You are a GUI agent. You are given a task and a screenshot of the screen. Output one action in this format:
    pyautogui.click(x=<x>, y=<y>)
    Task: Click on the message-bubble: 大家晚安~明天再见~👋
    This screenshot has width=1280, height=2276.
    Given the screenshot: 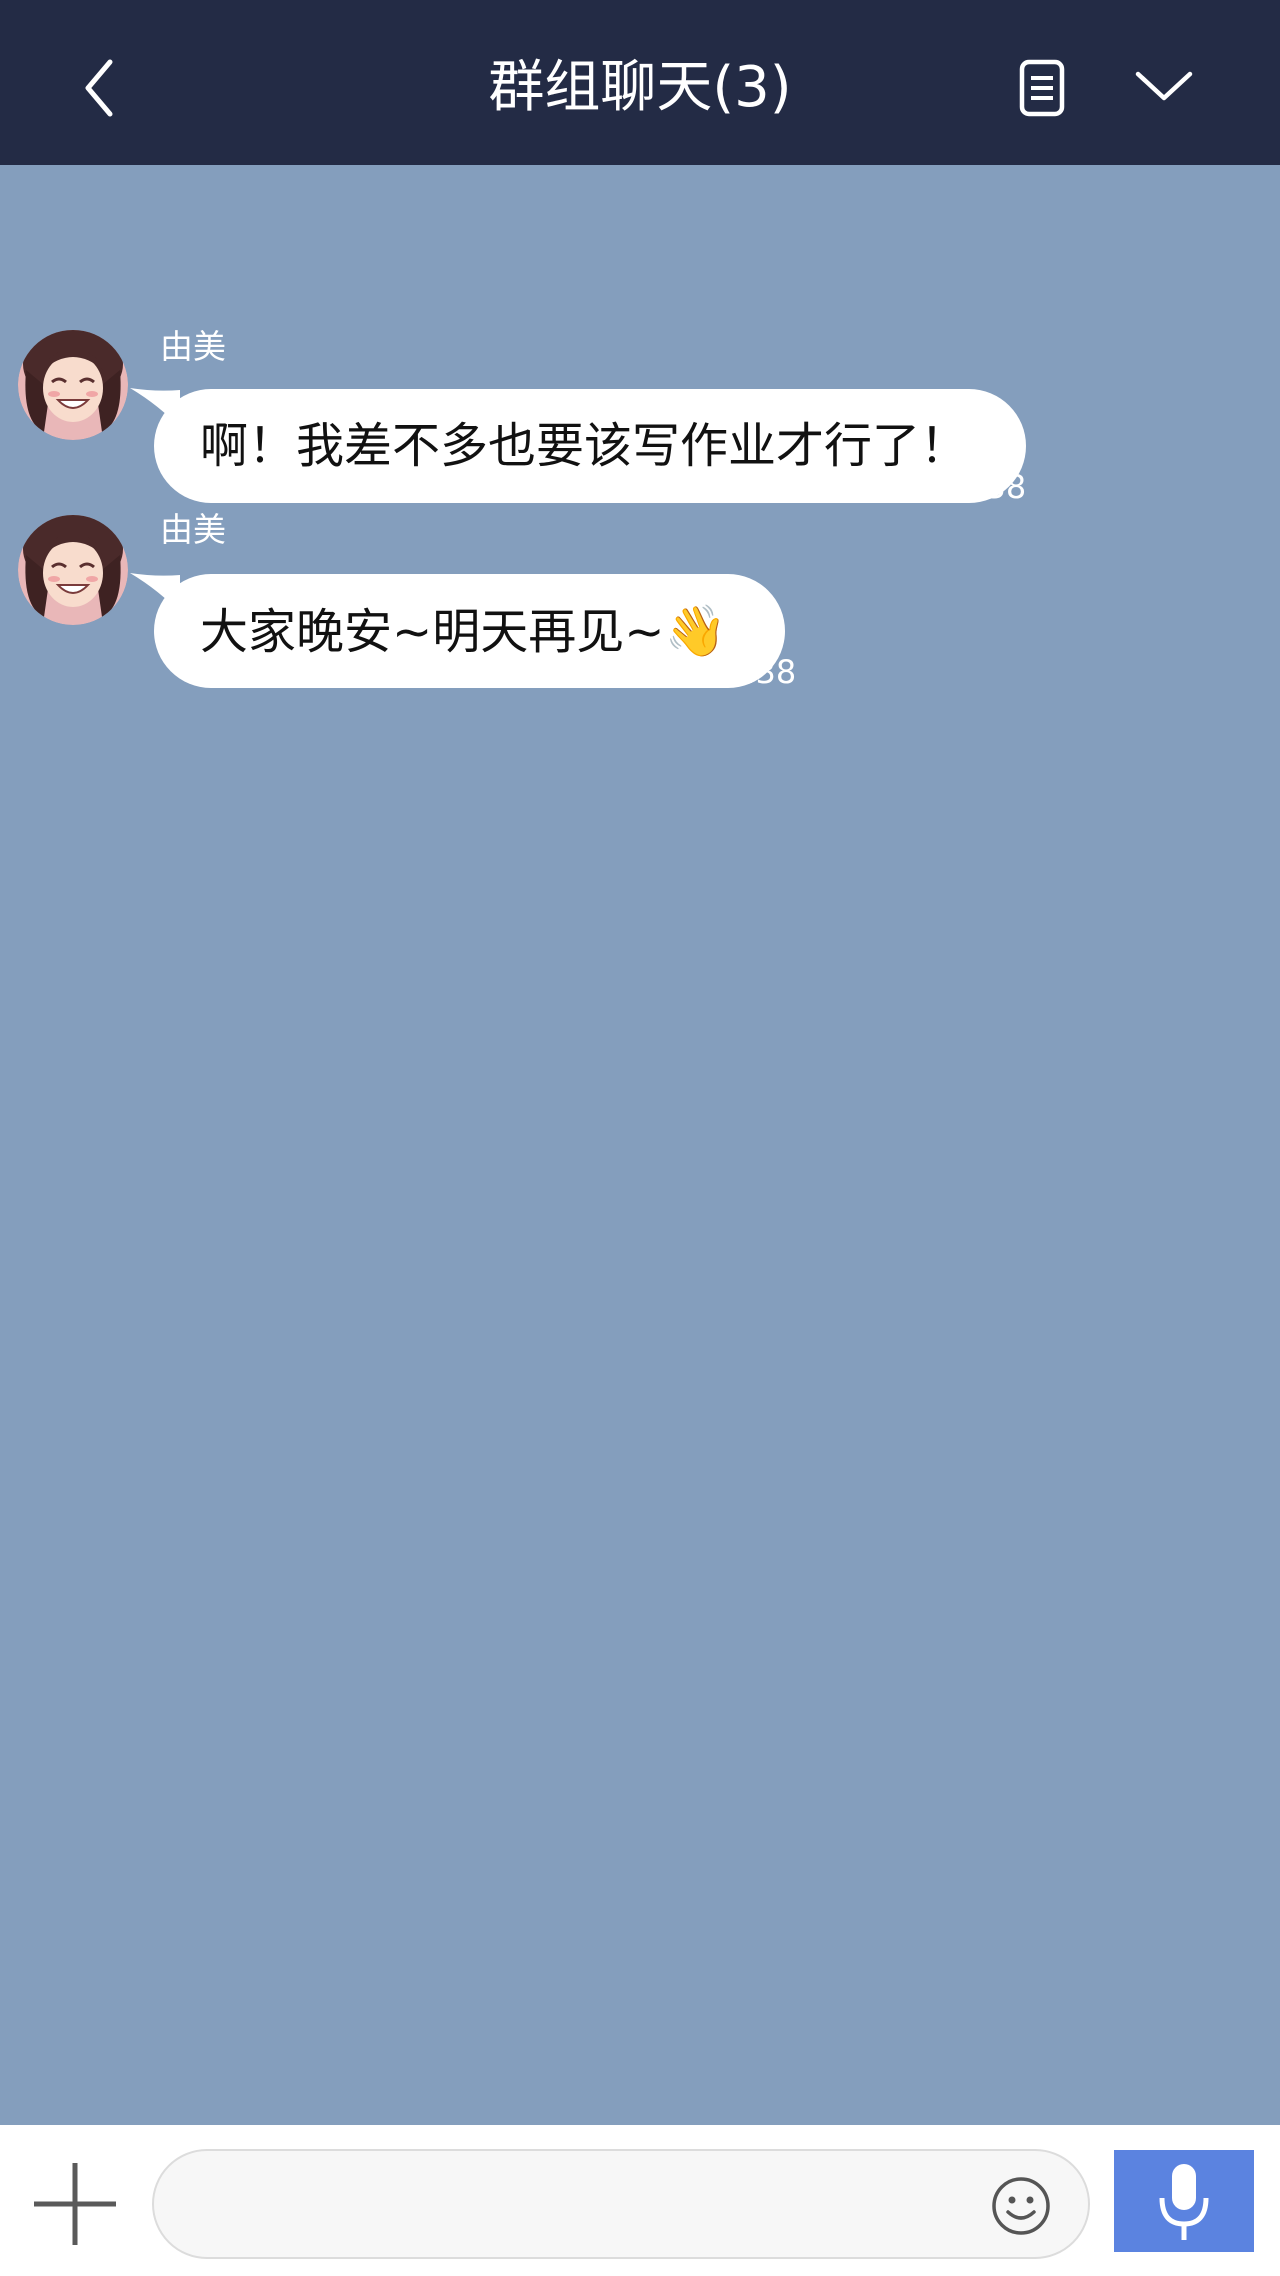 What is the action you would take?
    pyautogui.click(x=469, y=631)
    